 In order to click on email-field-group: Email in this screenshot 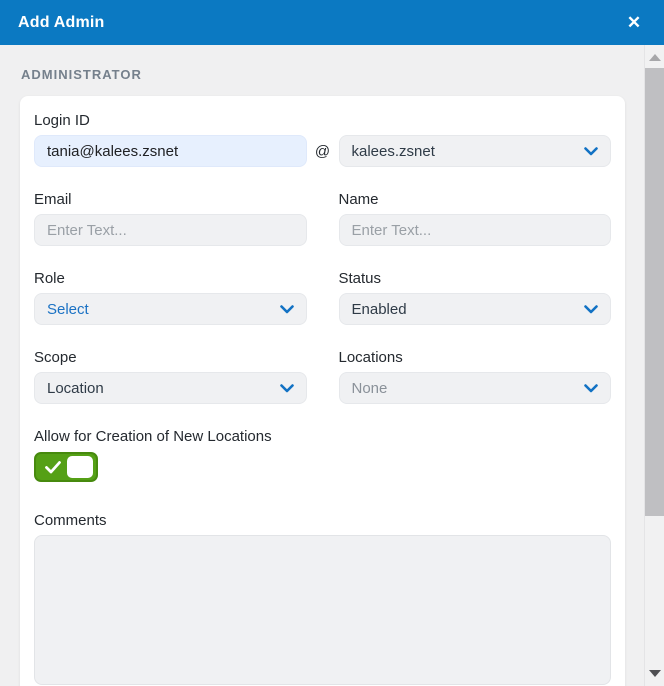, I will do `click(170, 218)`.